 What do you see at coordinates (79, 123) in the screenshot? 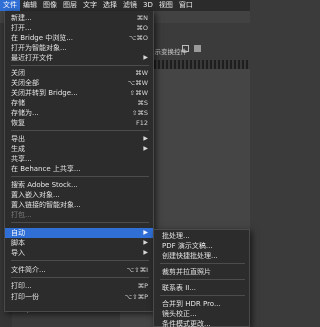
I see `menu-item-revert: 恢复 F12` at bounding box center [79, 123].